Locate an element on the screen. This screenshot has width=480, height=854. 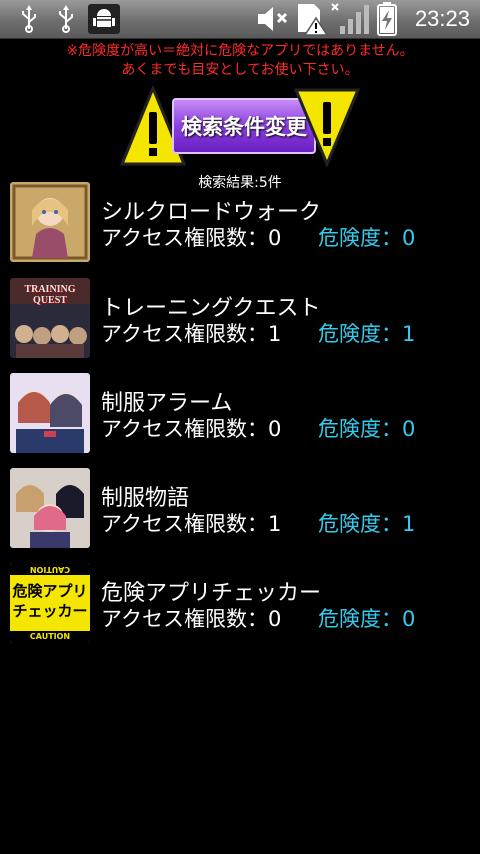
battery-charging-icon is located at coordinates (387, 19).